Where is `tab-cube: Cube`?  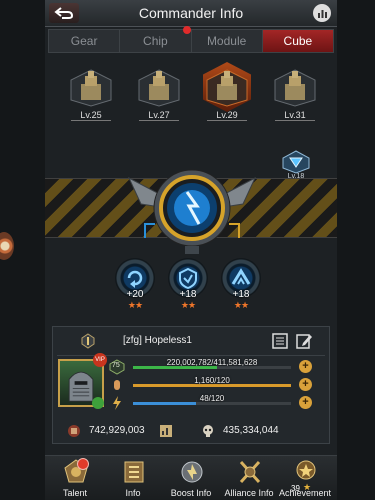 tab-cube: Cube is located at coordinates (297, 41).